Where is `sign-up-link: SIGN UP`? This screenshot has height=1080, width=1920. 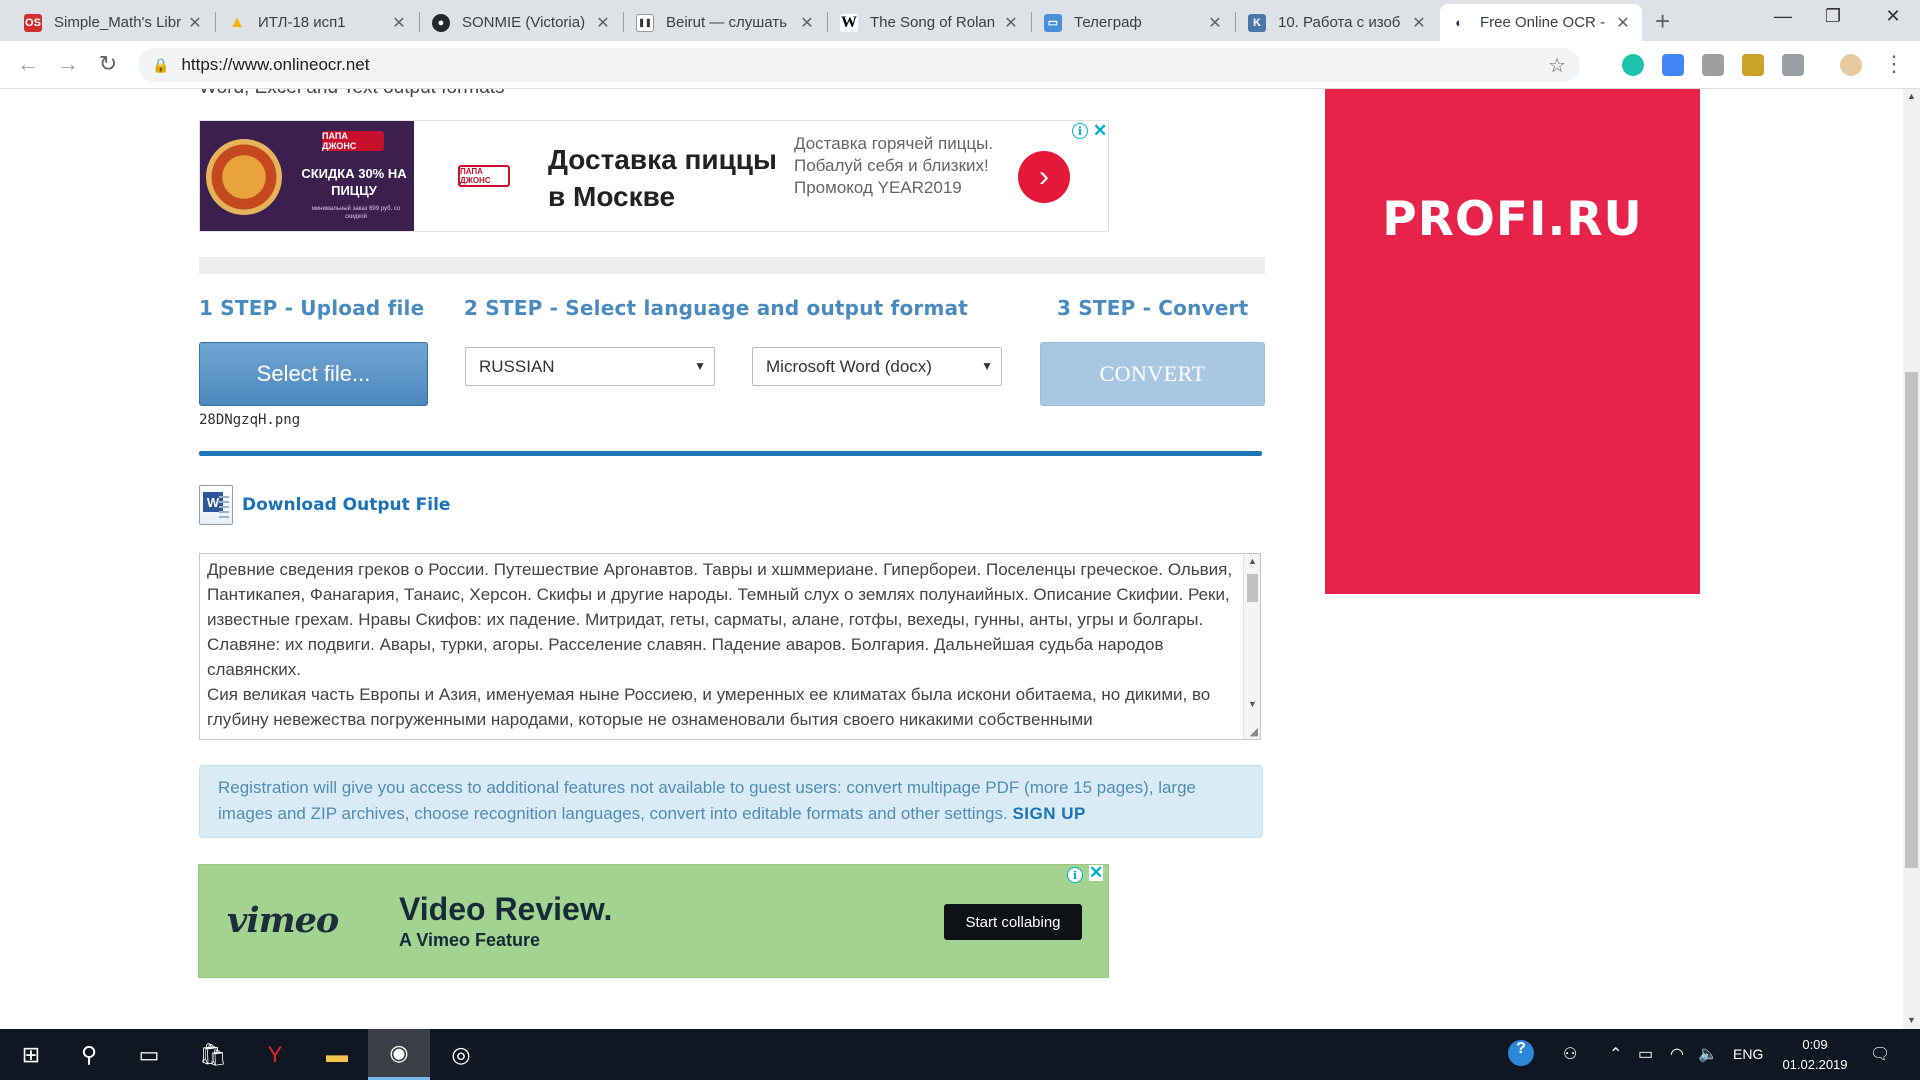 sign-up-link: SIGN UP is located at coordinates (1048, 813).